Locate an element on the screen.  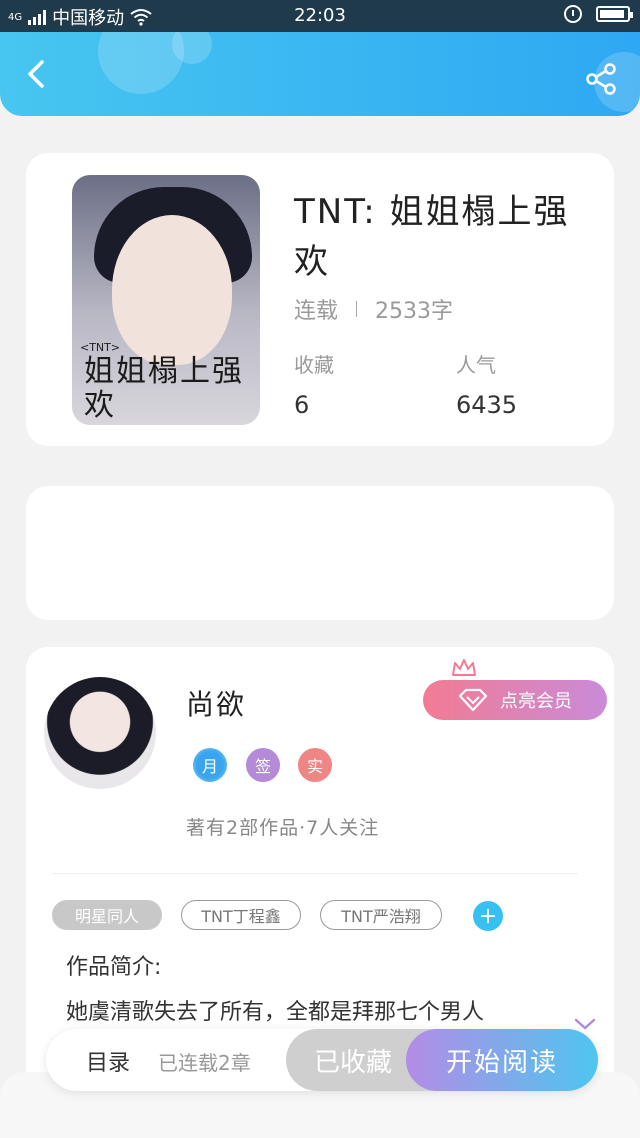
status-time: 22:03 is located at coordinates (320, 15).